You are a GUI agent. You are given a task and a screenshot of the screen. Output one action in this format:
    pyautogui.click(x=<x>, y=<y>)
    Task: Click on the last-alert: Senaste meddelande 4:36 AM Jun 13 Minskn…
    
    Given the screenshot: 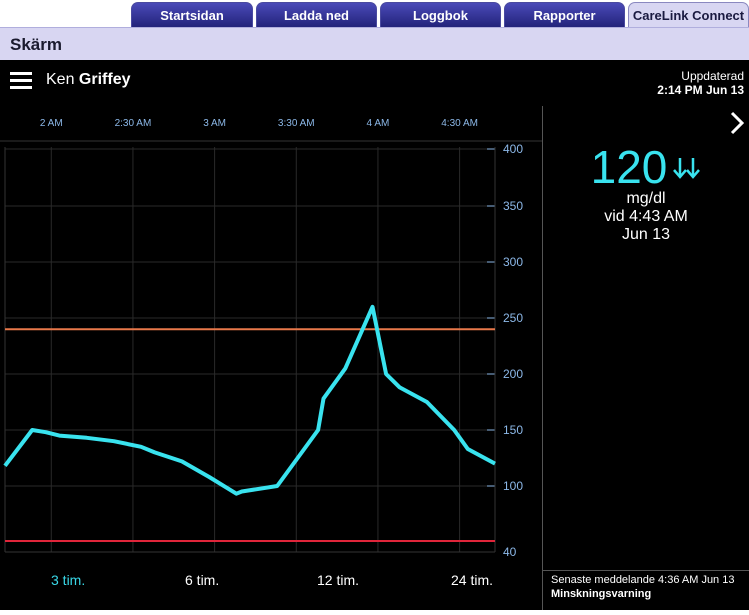 What is the action you would take?
    pyautogui.click(x=646, y=590)
    